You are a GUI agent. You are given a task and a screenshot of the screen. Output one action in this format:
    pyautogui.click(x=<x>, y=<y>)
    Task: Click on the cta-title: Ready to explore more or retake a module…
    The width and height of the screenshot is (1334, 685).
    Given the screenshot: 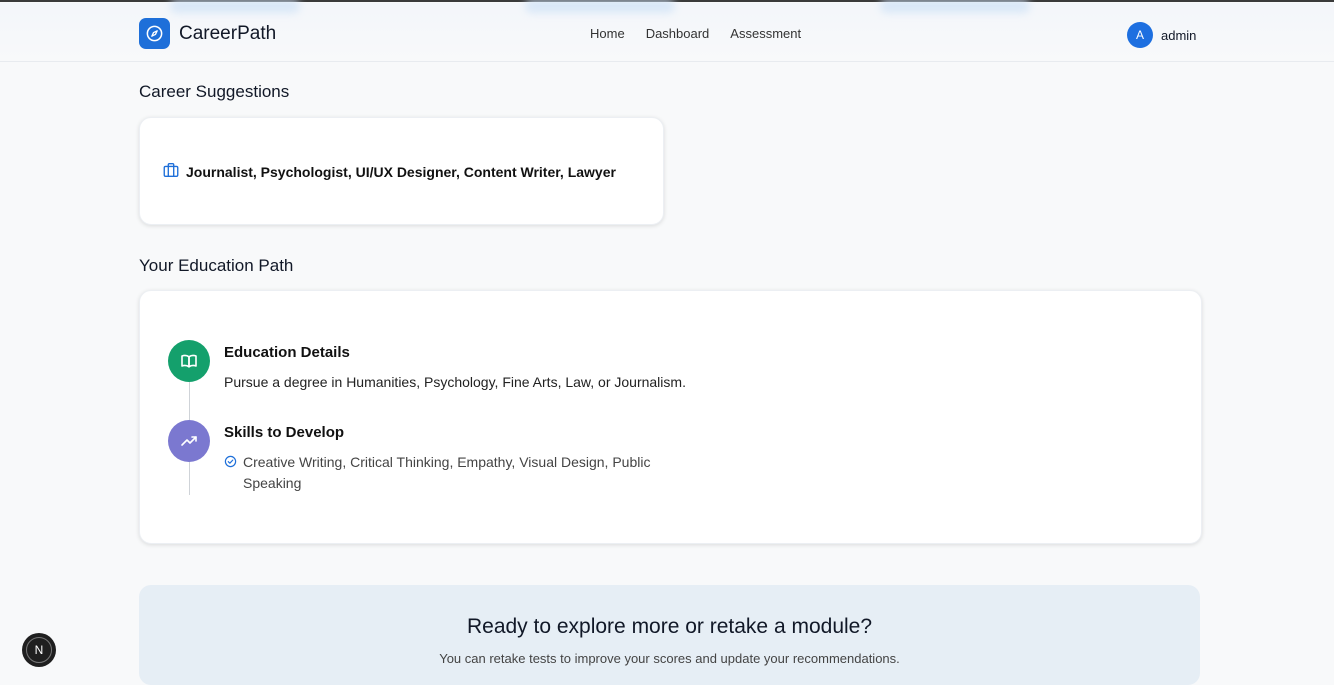 What is the action you would take?
    pyautogui.click(x=669, y=626)
    